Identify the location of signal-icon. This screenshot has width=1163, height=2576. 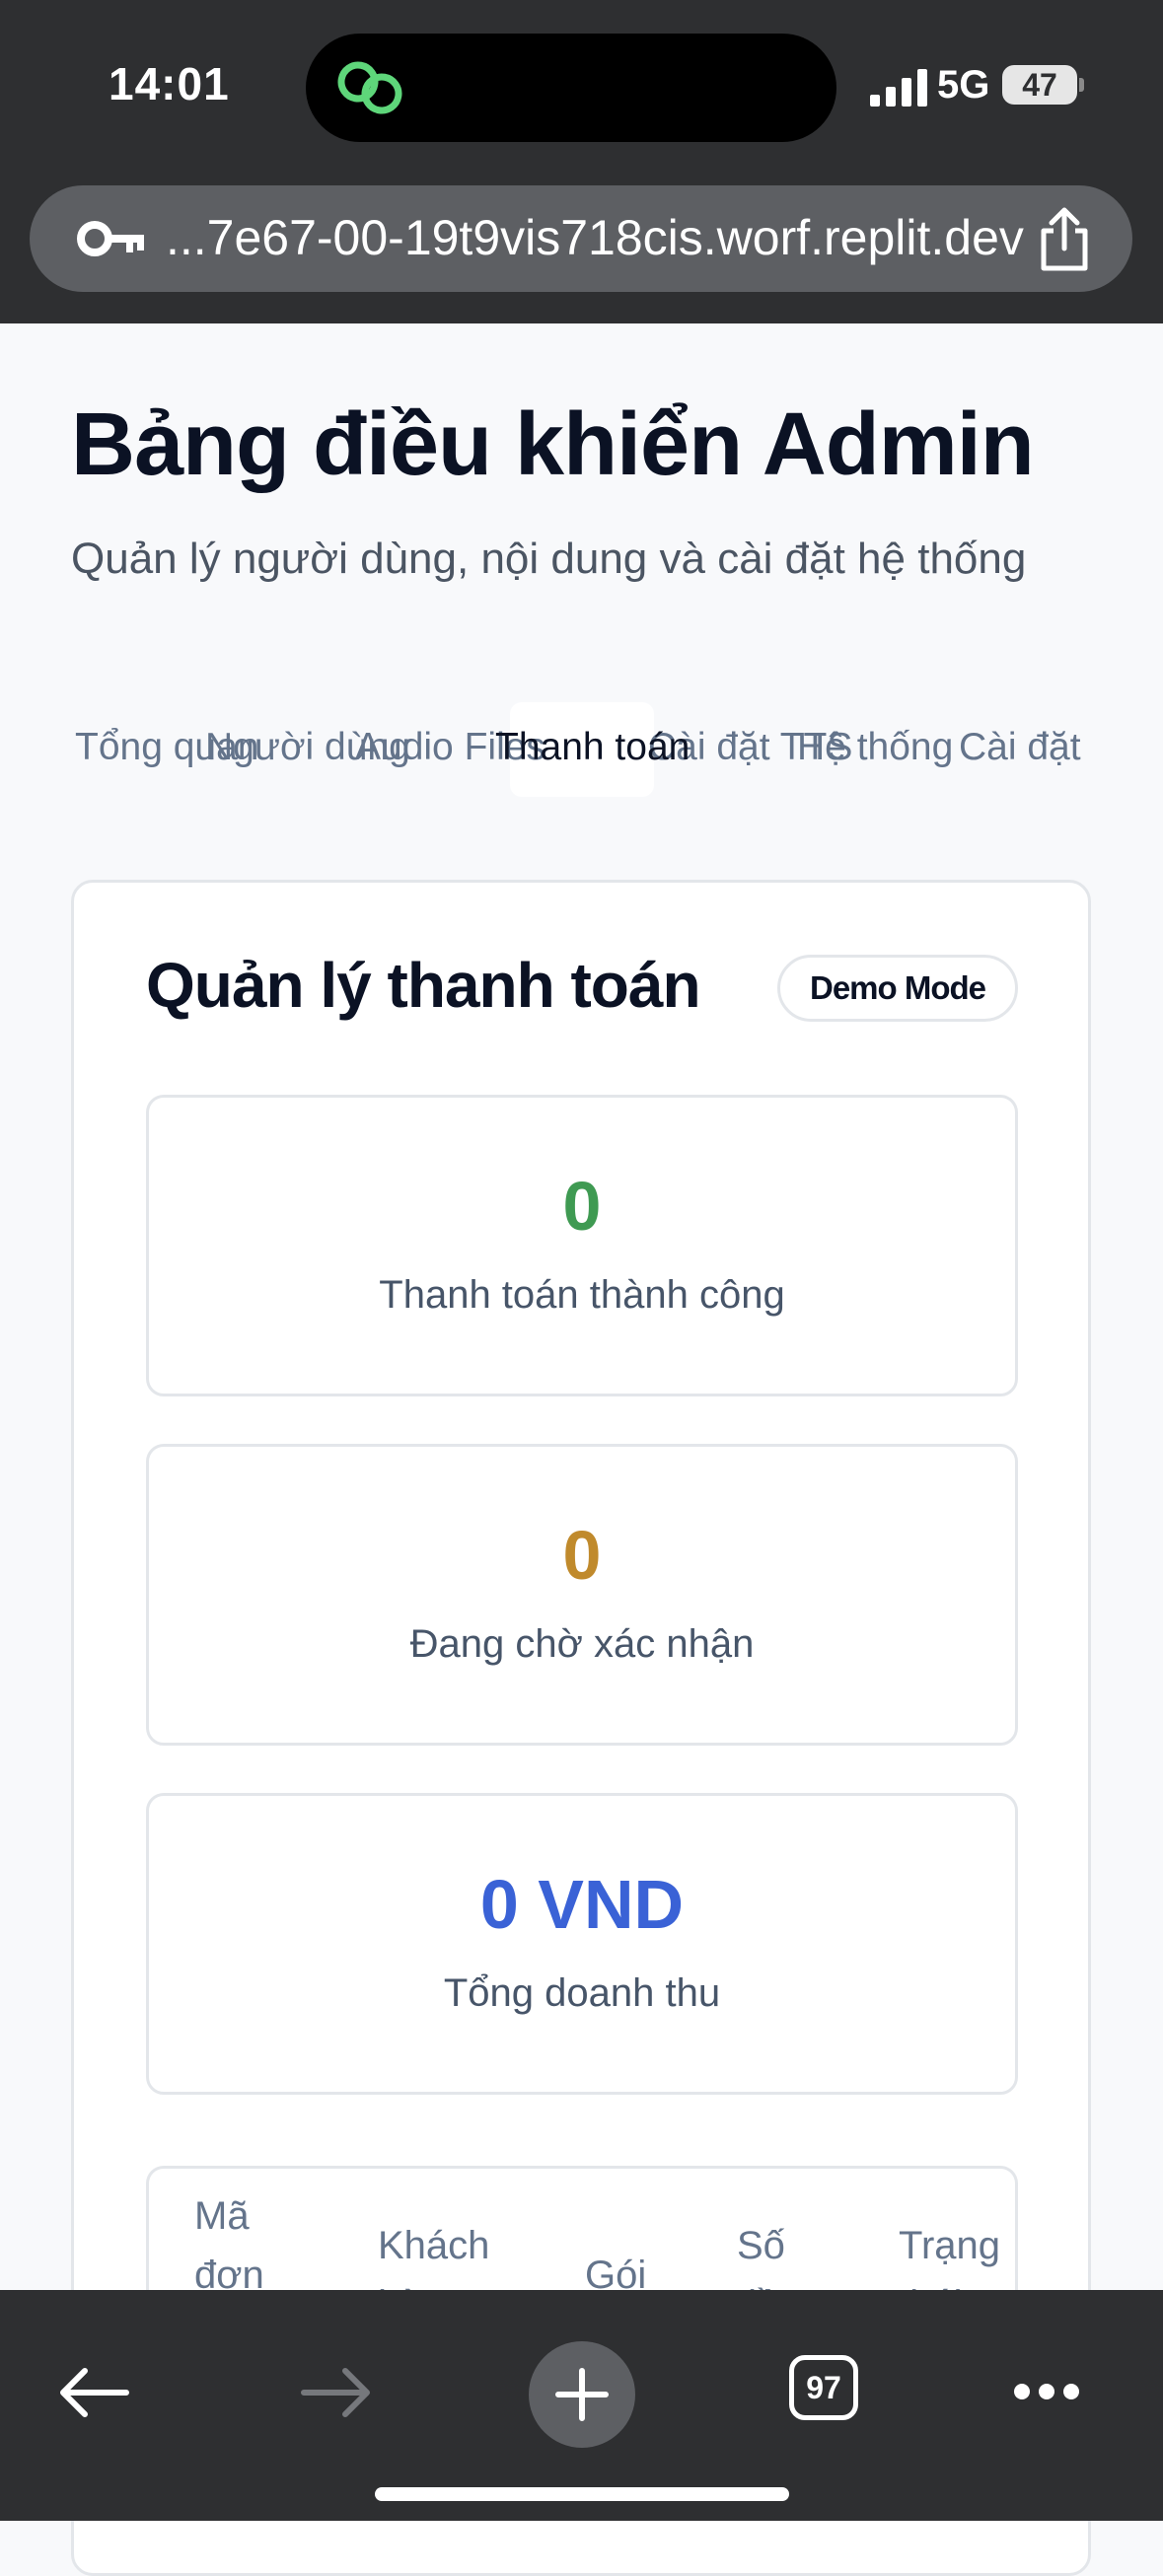
(898, 88).